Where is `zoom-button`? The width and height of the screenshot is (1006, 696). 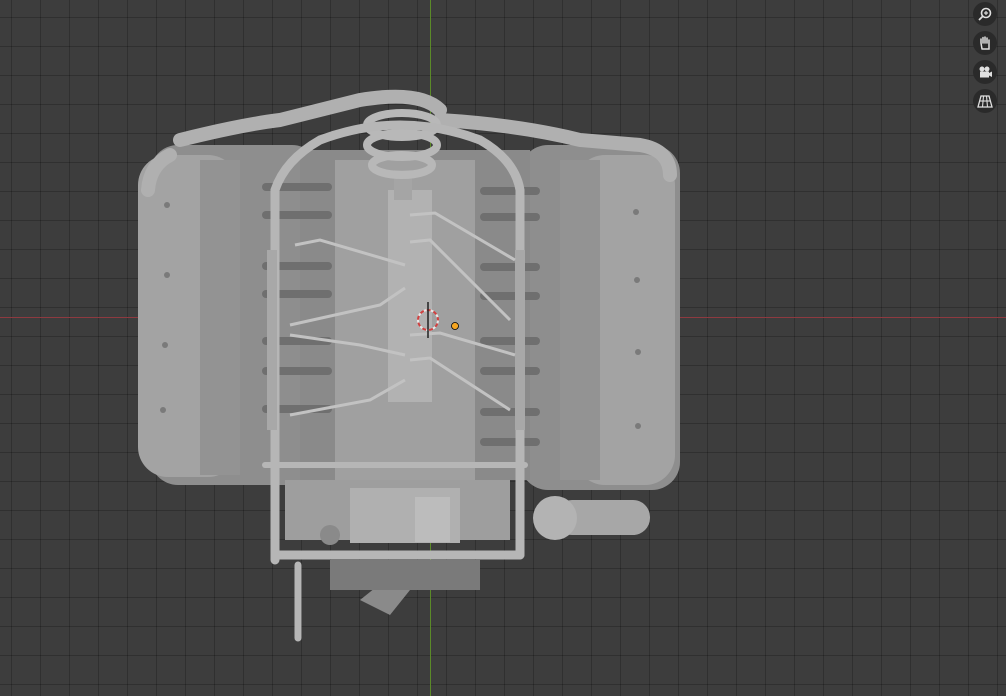 zoom-button is located at coordinates (985, 14).